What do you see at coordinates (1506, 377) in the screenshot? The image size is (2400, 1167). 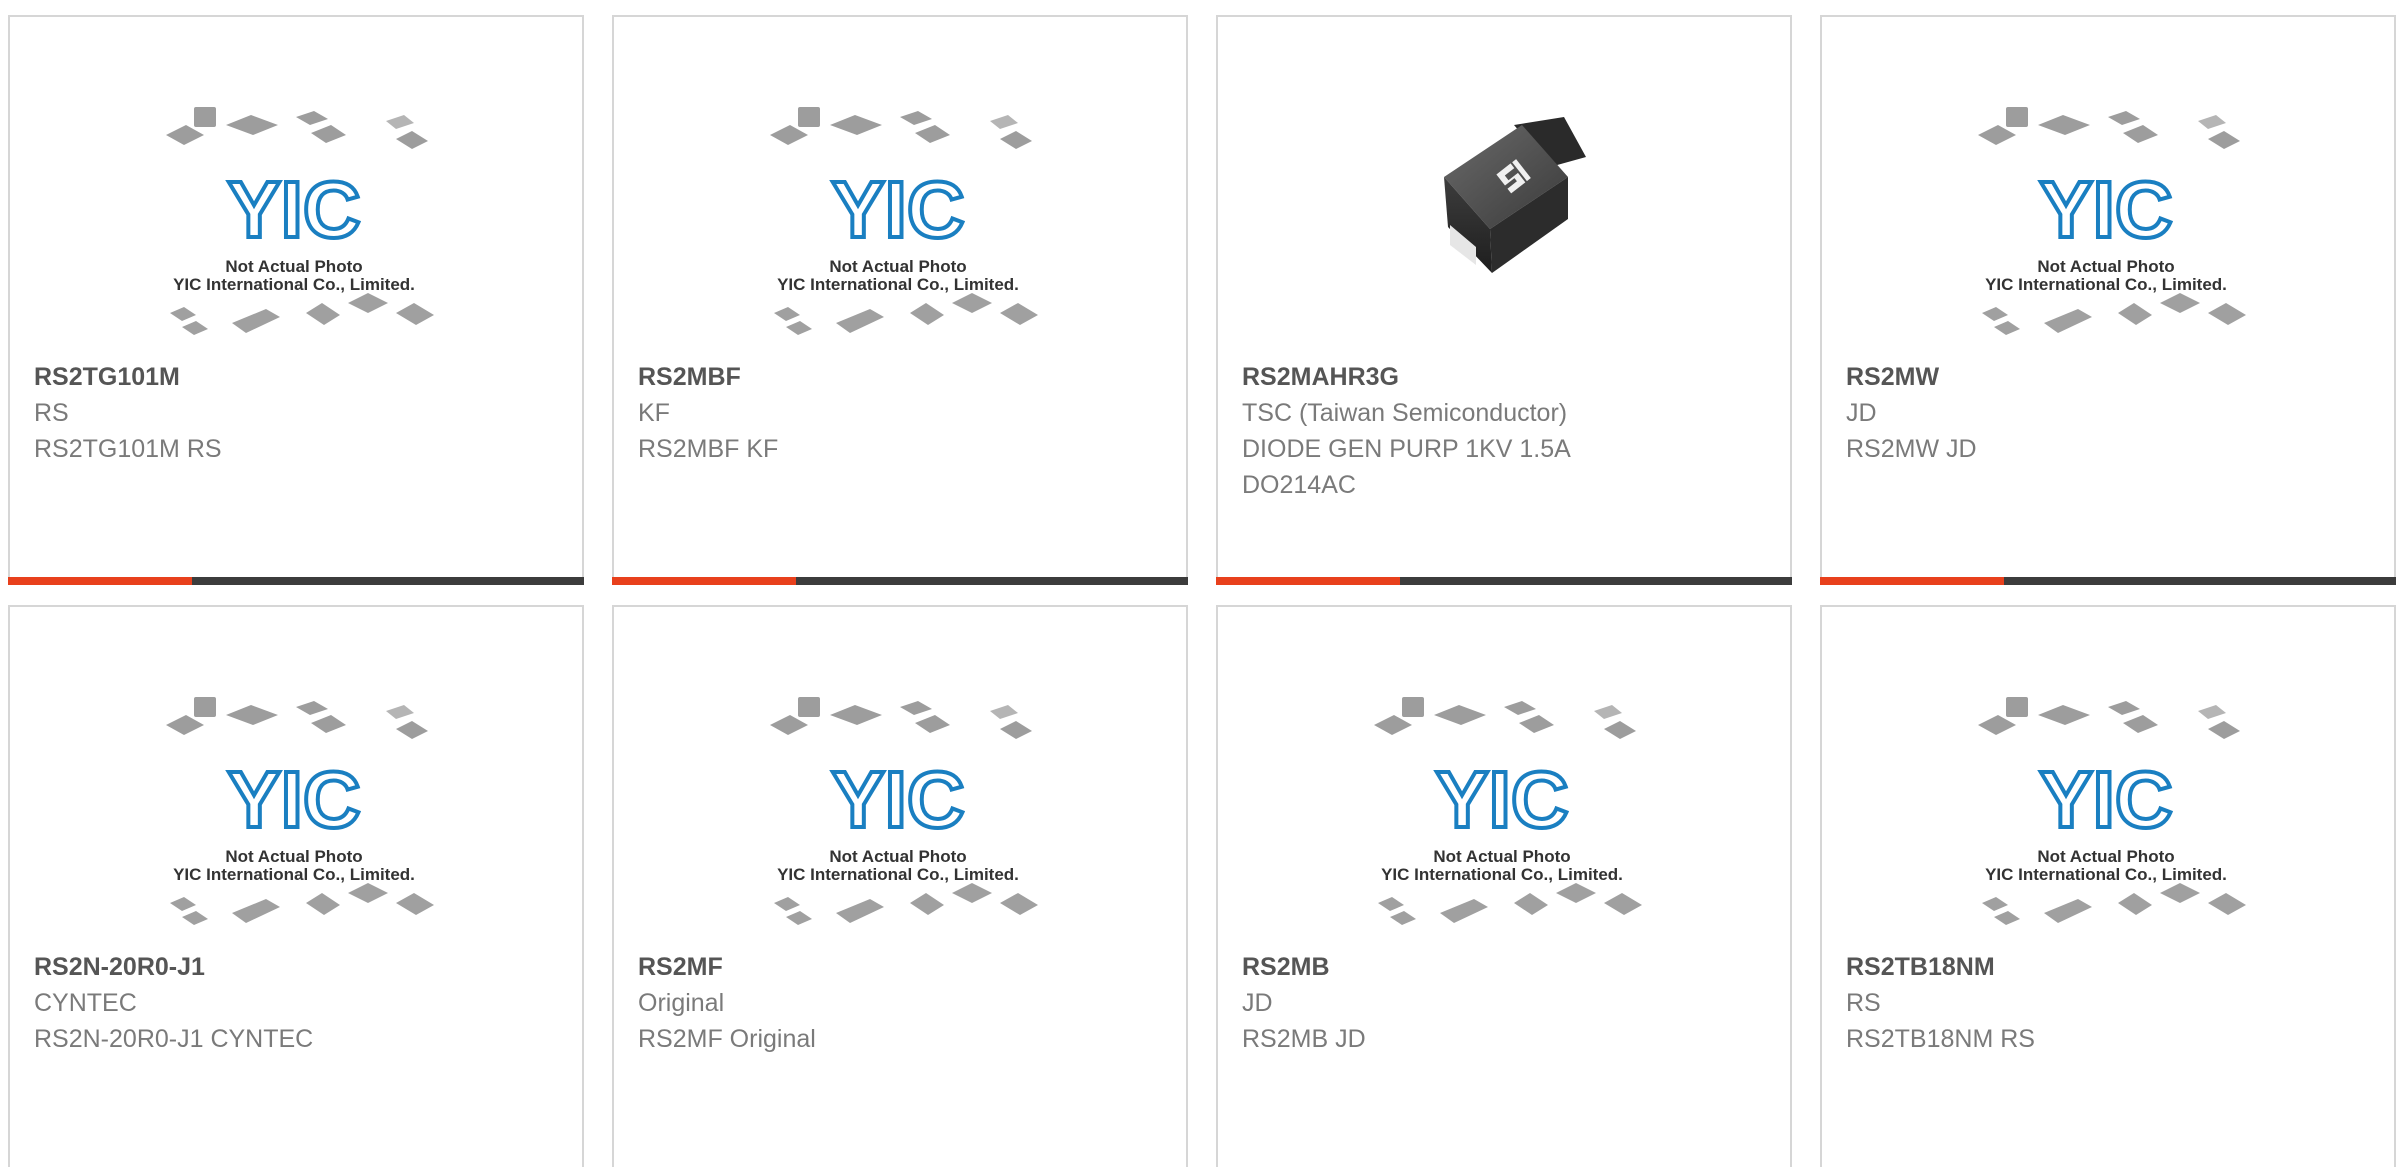 I see `part-number: RS2MAHR3G` at bounding box center [1506, 377].